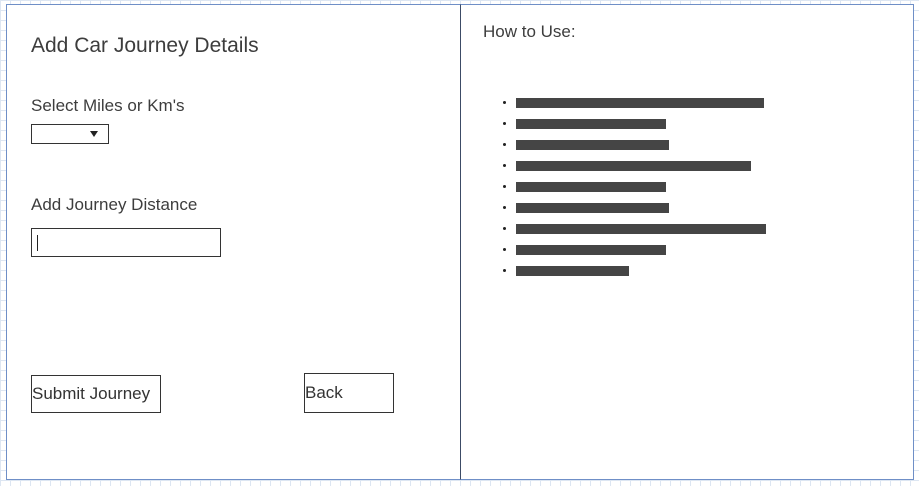  I want to click on units-dropdown, so click(70, 134).